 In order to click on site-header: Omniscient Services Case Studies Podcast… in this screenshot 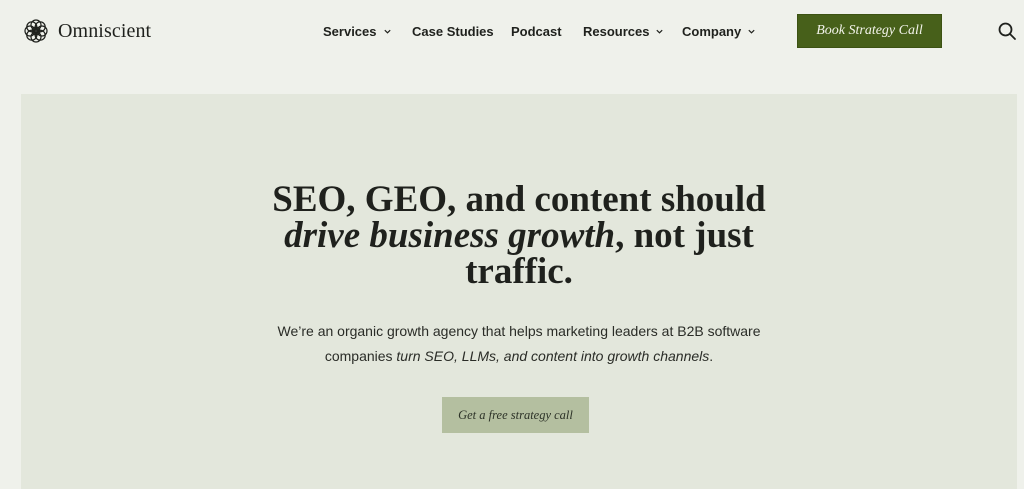, I will do `click(512, 31)`.